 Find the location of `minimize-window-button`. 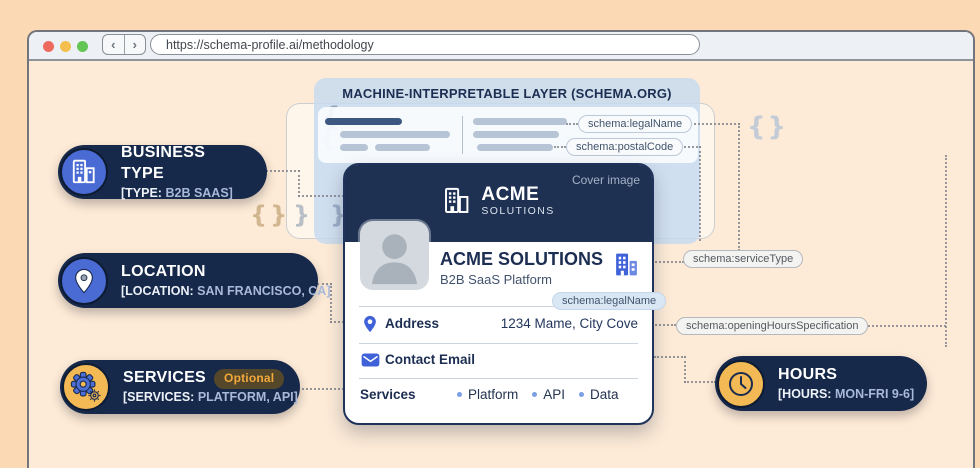

minimize-window-button is located at coordinates (65, 46).